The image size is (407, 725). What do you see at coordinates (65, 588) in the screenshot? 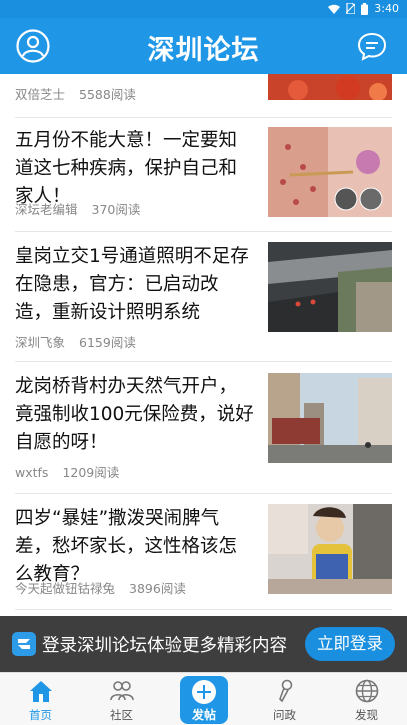
I see `post-author: 今天起做钮钴禄兔` at bounding box center [65, 588].